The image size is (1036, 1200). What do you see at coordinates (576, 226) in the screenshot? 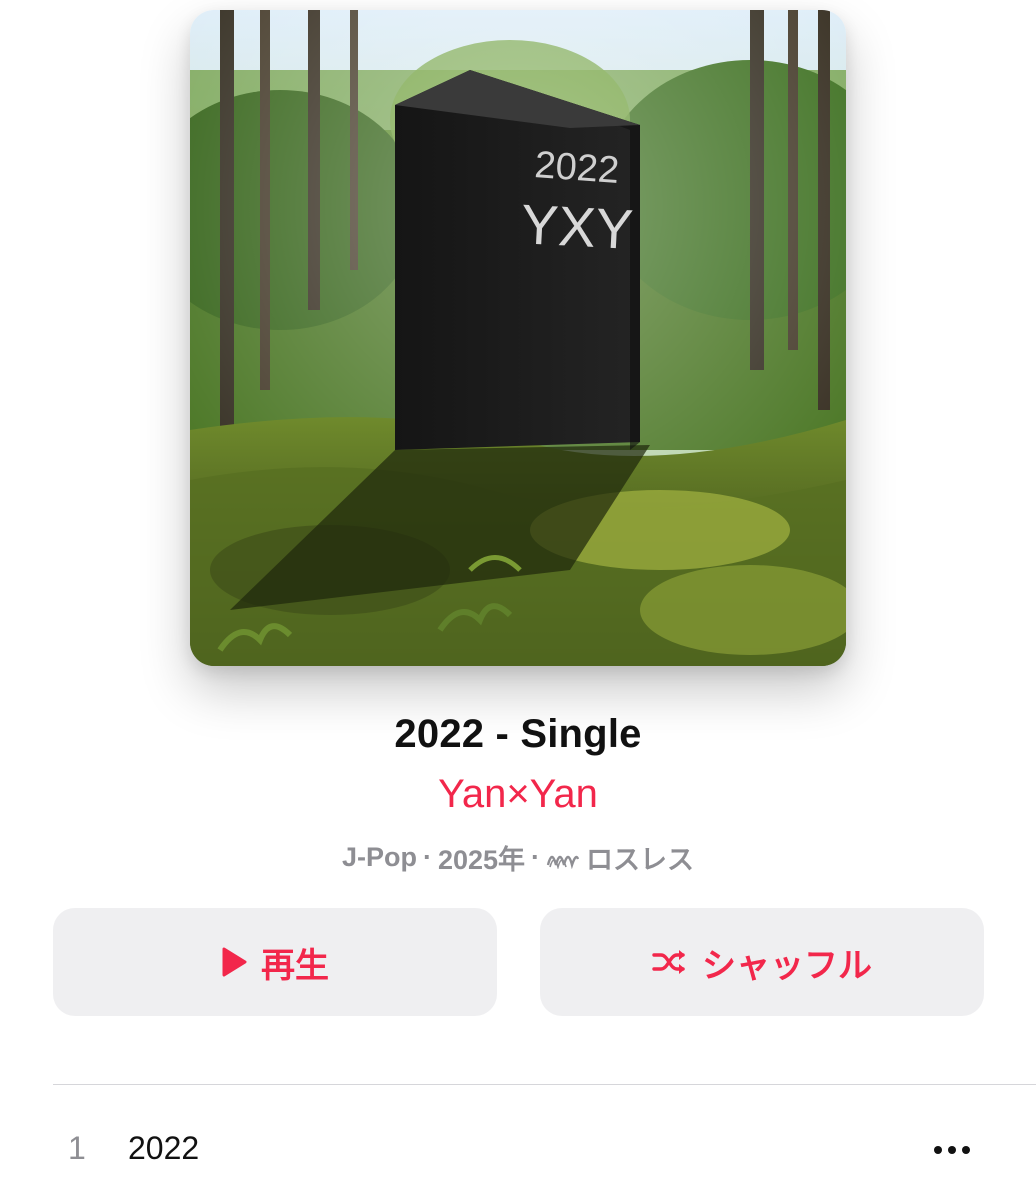
I see `artwork-name-text: YXY` at bounding box center [576, 226].